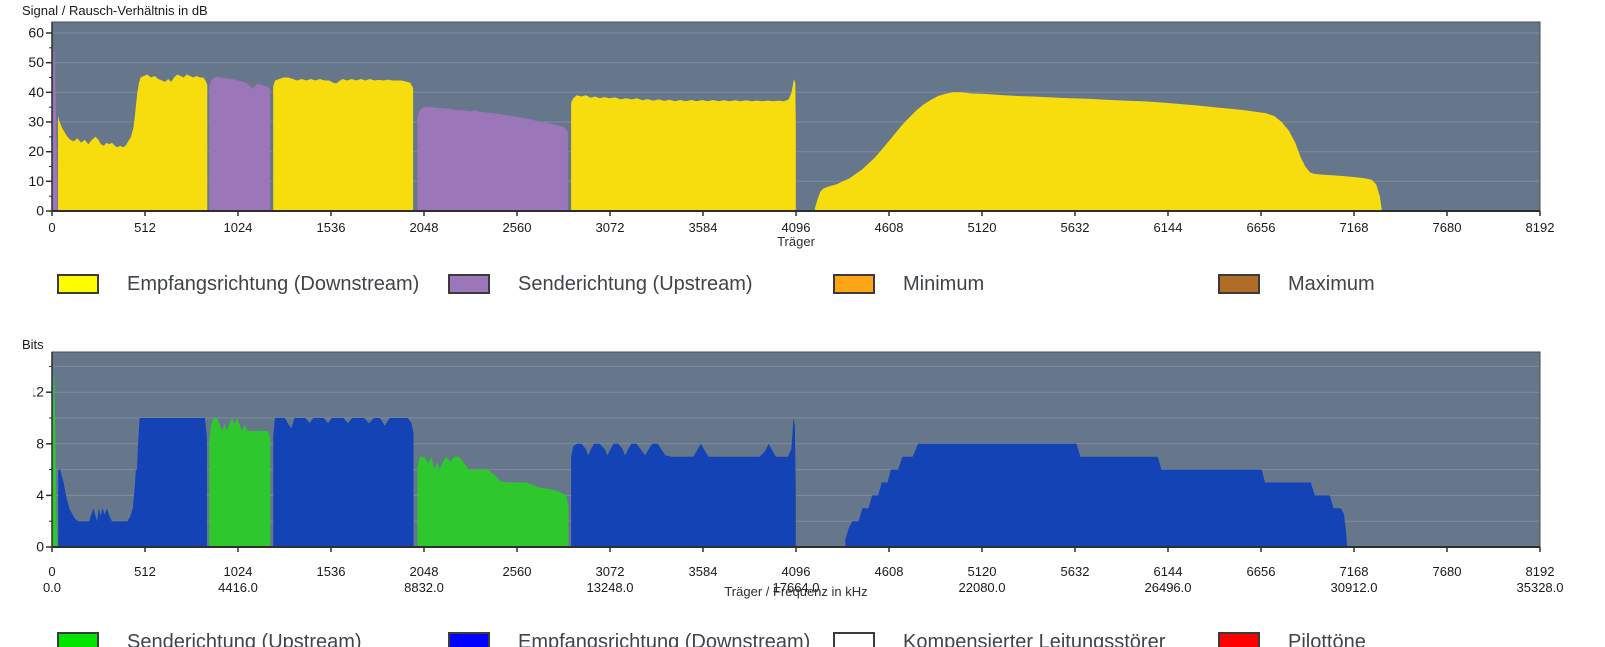 This screenshot has height=647, width=1605. Describe the element at coordinates (1261, 227) in the screenshot. I see `snr-x-tick-label: 6656` at that location.